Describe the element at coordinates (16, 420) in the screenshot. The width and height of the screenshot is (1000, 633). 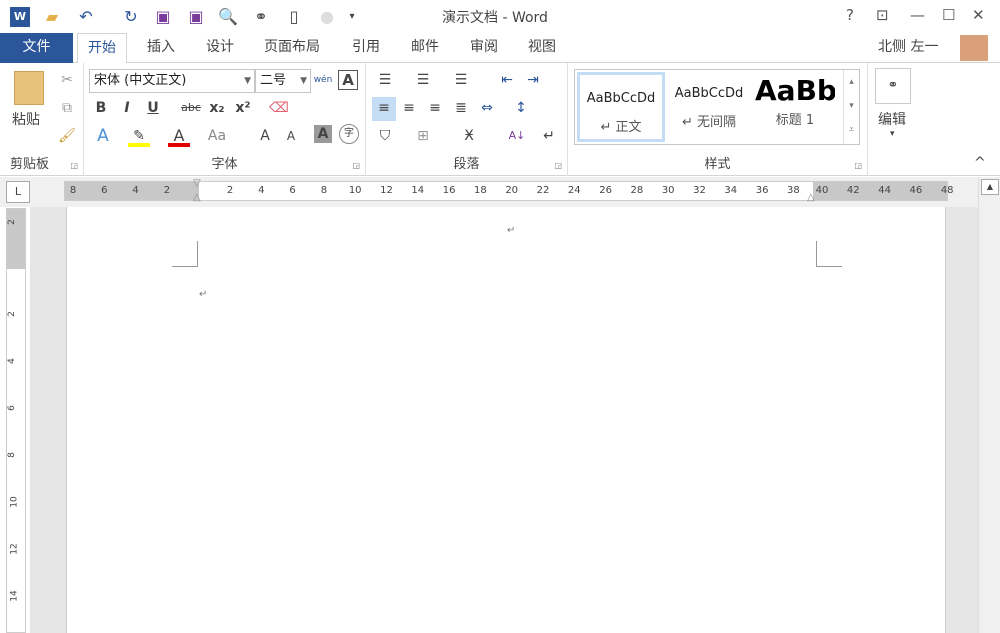
I see `vertical-ruler: 2 2 4 6 8 10 12 14` at that location.